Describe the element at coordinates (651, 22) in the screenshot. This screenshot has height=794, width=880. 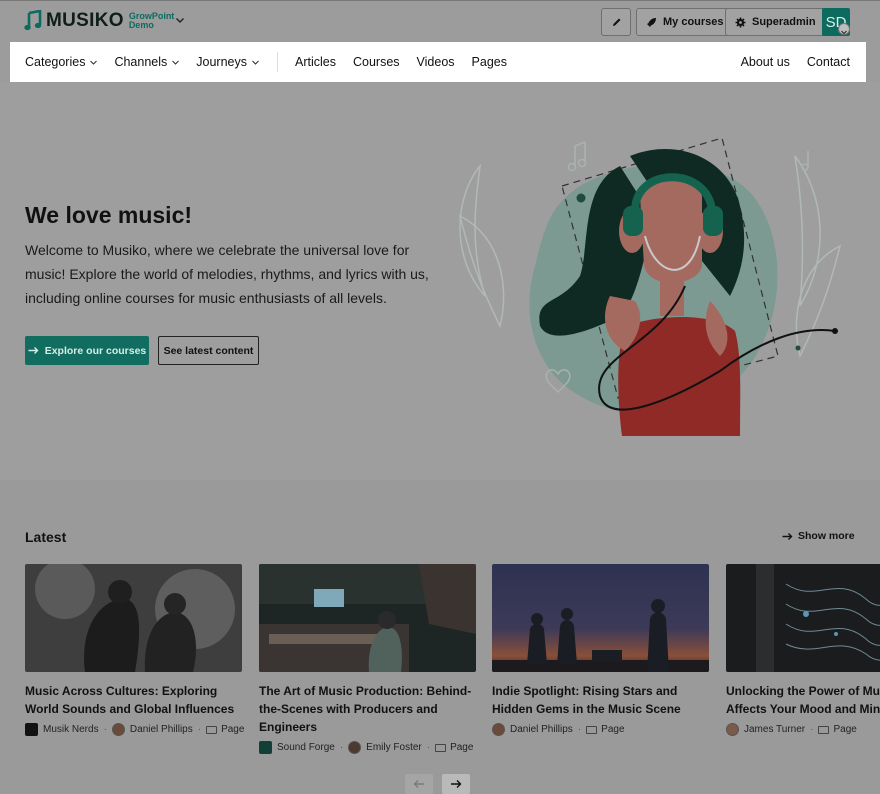
I see `rocket-icon` at that location.